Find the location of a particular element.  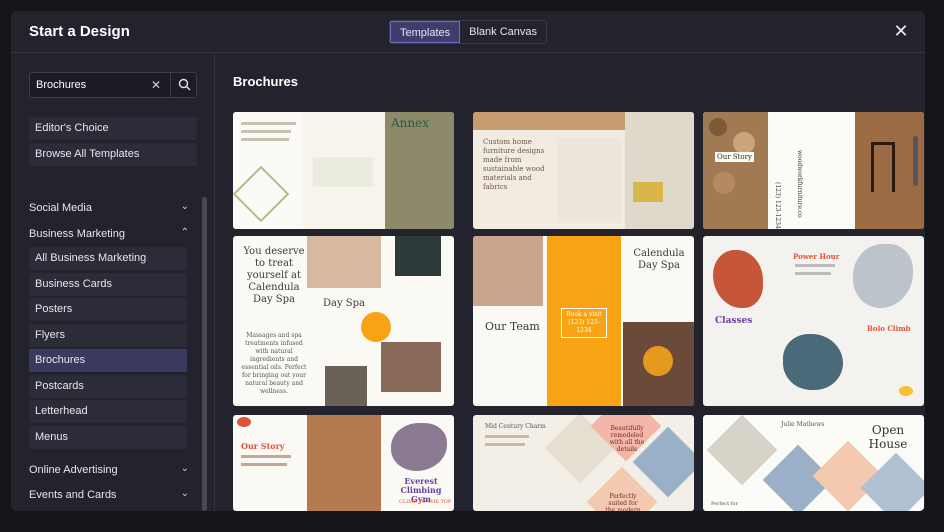

photo-blob is located at coordinates (813, 362).